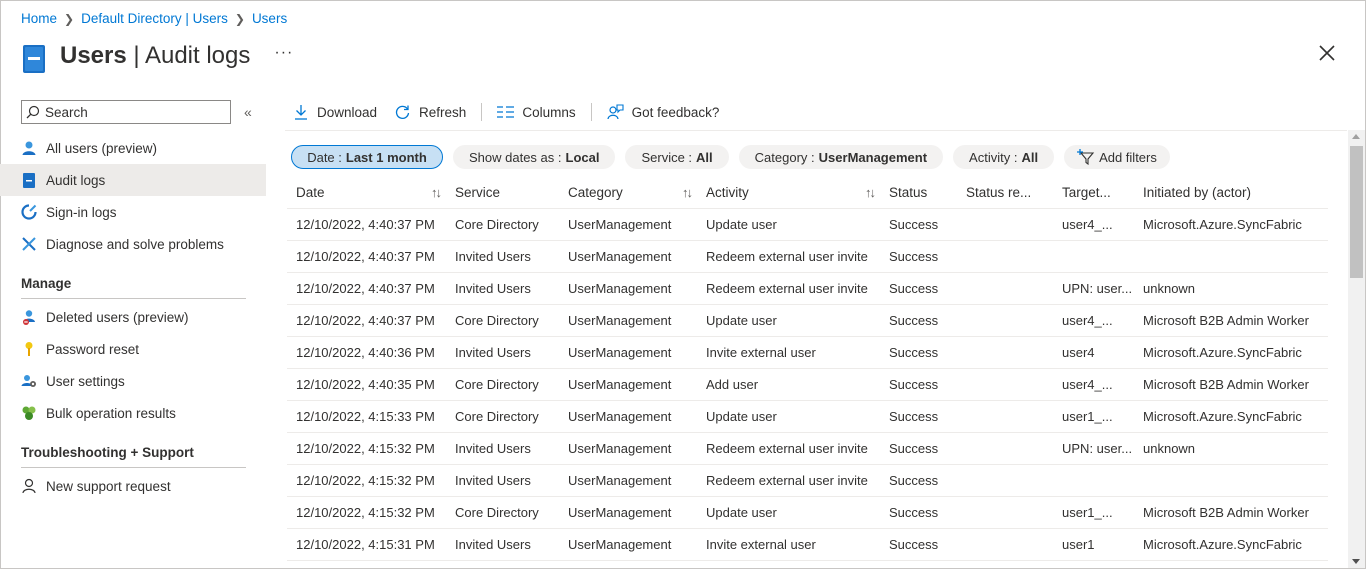 The height and width of the screenshot is (569, 1366). What do you see at coordinates (301, 112) in the screenshot?
I see `download-icon` at bounding box center [301, 112].